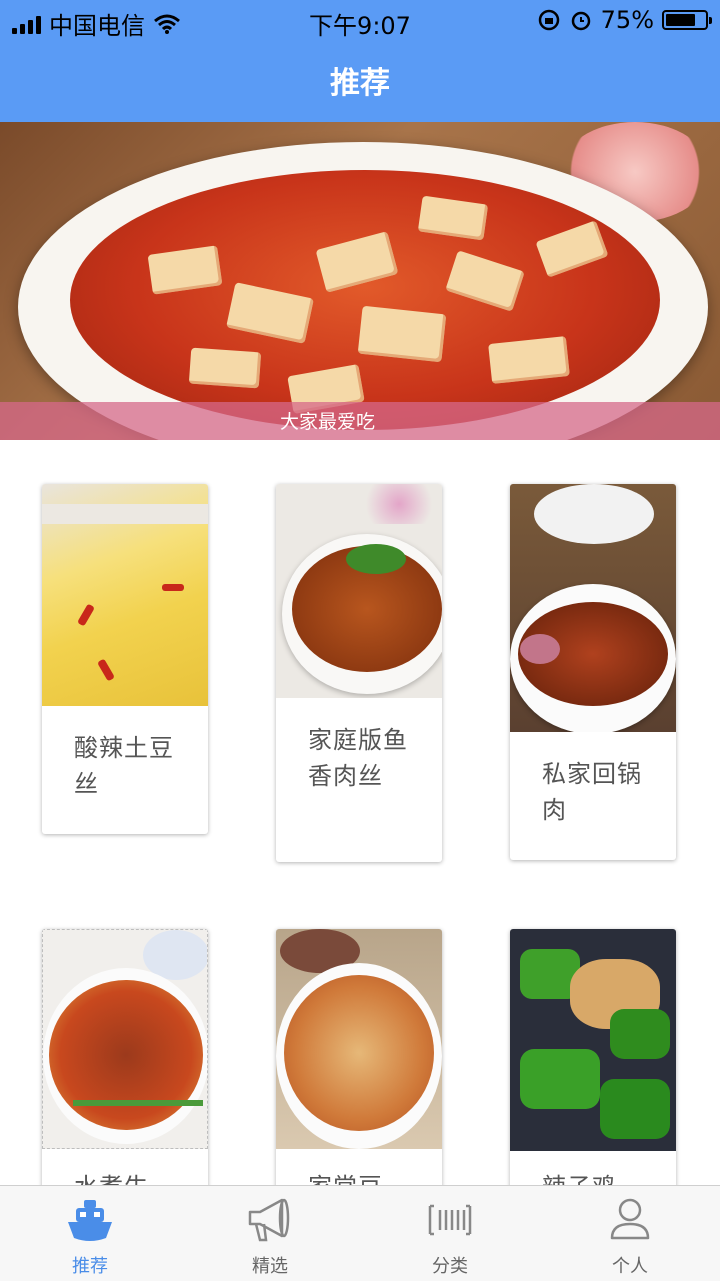 The height and width of the screenshot is (1281, 720). I want to click on battery-icon, so click(687, 20).